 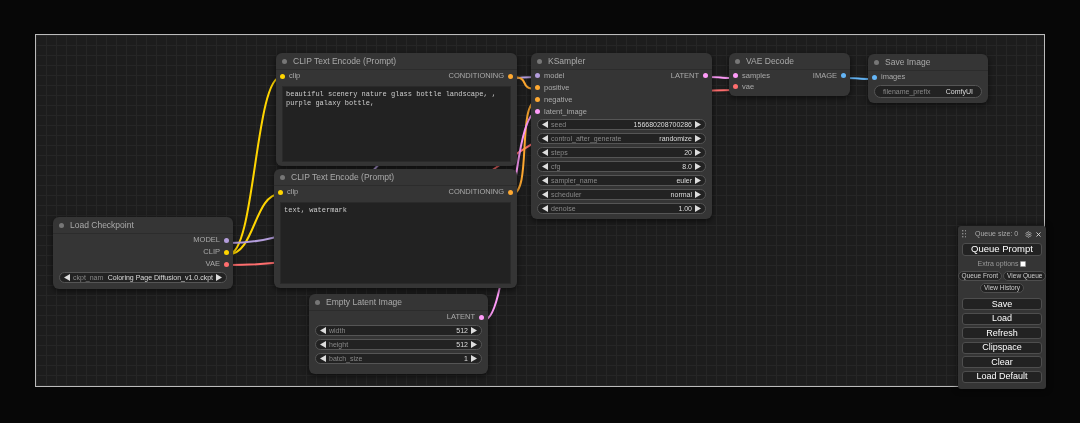 What do you see at coordinates (964, 234) in the screenshot?
I see `drag-handle-icon` at bounding box center [964, 234].